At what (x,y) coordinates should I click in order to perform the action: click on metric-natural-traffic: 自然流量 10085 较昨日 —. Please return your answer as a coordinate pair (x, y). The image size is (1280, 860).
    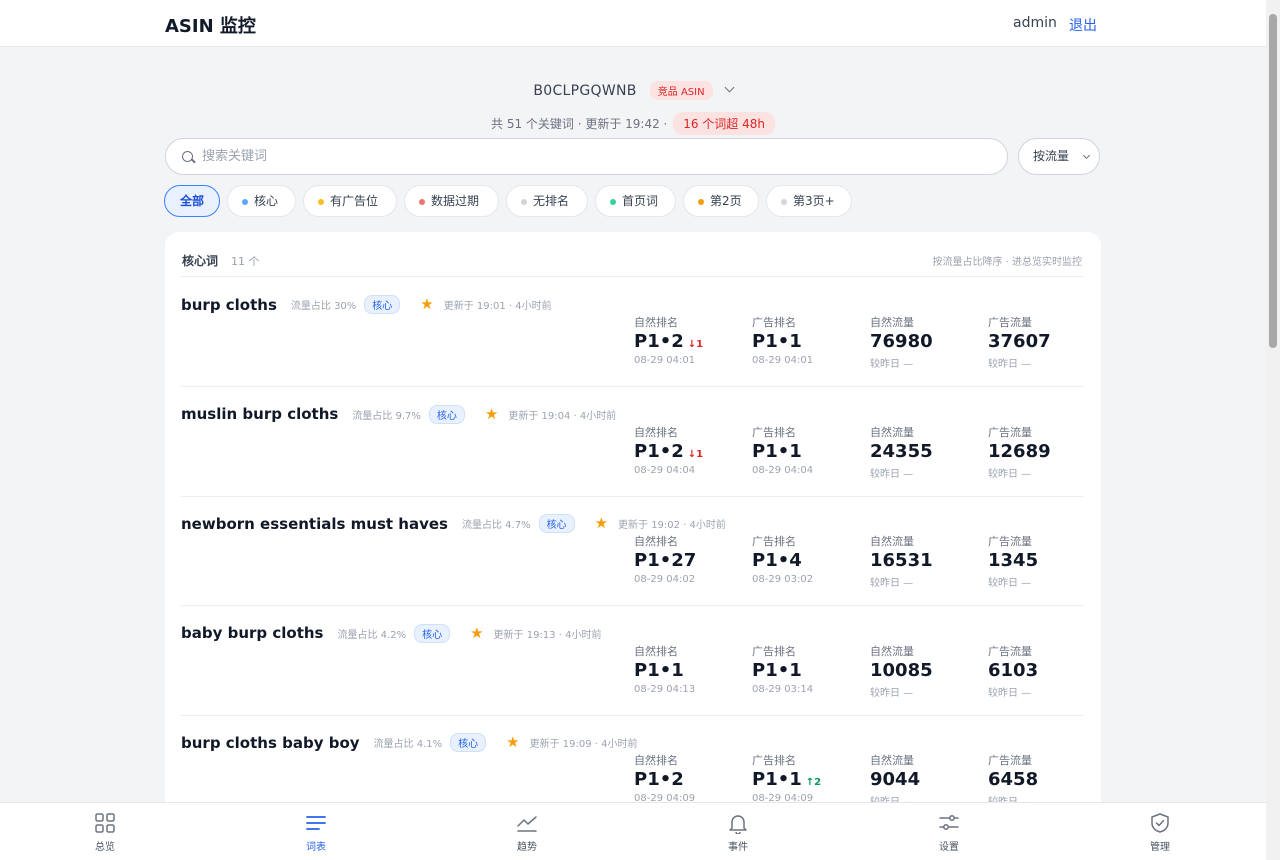
    Looking at the image, I should click on (925, 671).